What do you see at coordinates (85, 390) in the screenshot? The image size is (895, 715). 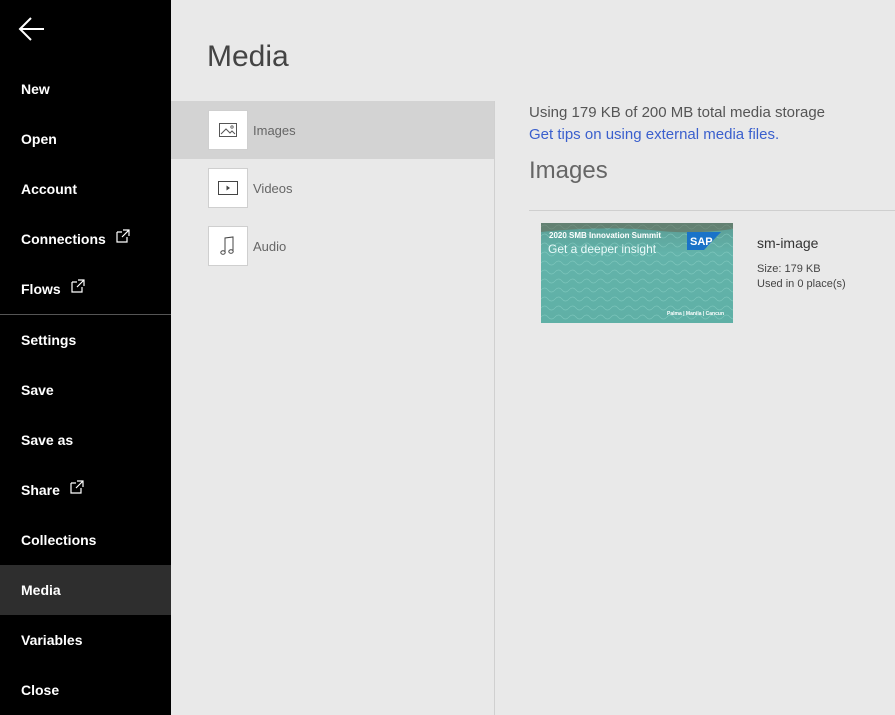 I see `sidebar-item-save: Save` at bounding box center [85, 390].